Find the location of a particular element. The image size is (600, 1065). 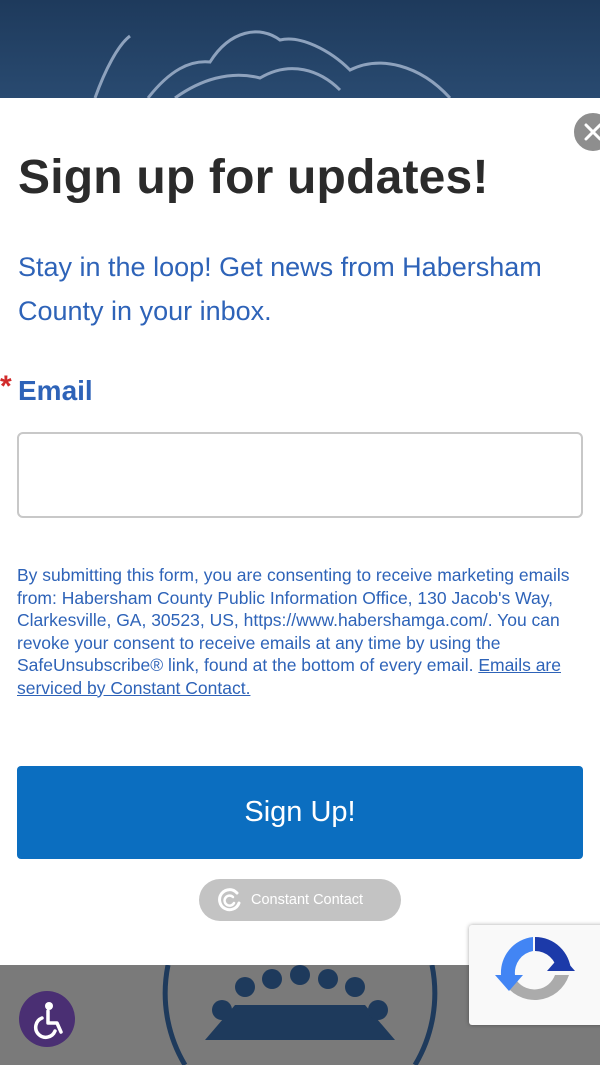

accessibility-button is located at coordinates (47, 1019).